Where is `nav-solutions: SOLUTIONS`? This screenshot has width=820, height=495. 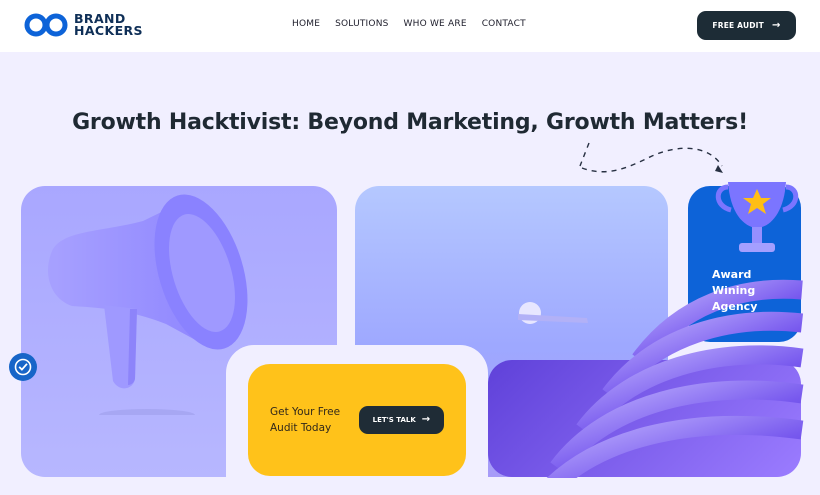
nav-solutions: SOLUTIONS is located at coordinates (361, 24).